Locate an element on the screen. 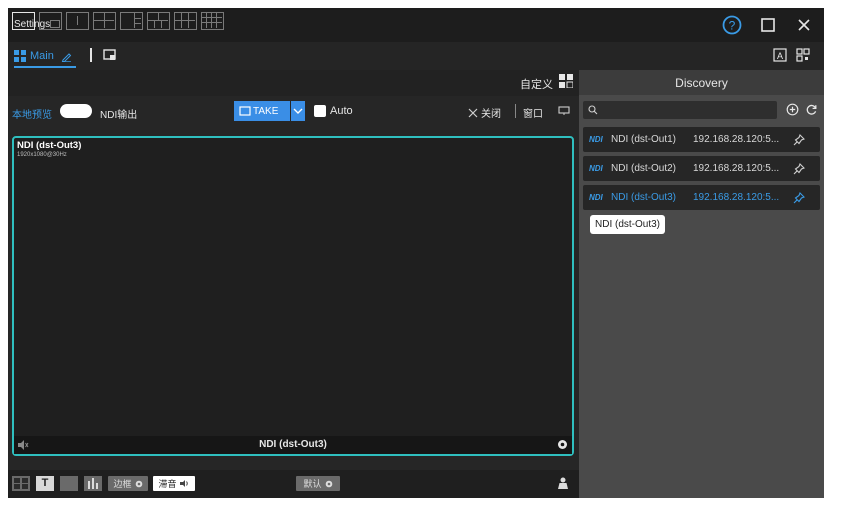 This screenshot has width=851, height=507. layout-pip-icon is located at coordinates (50, 21).